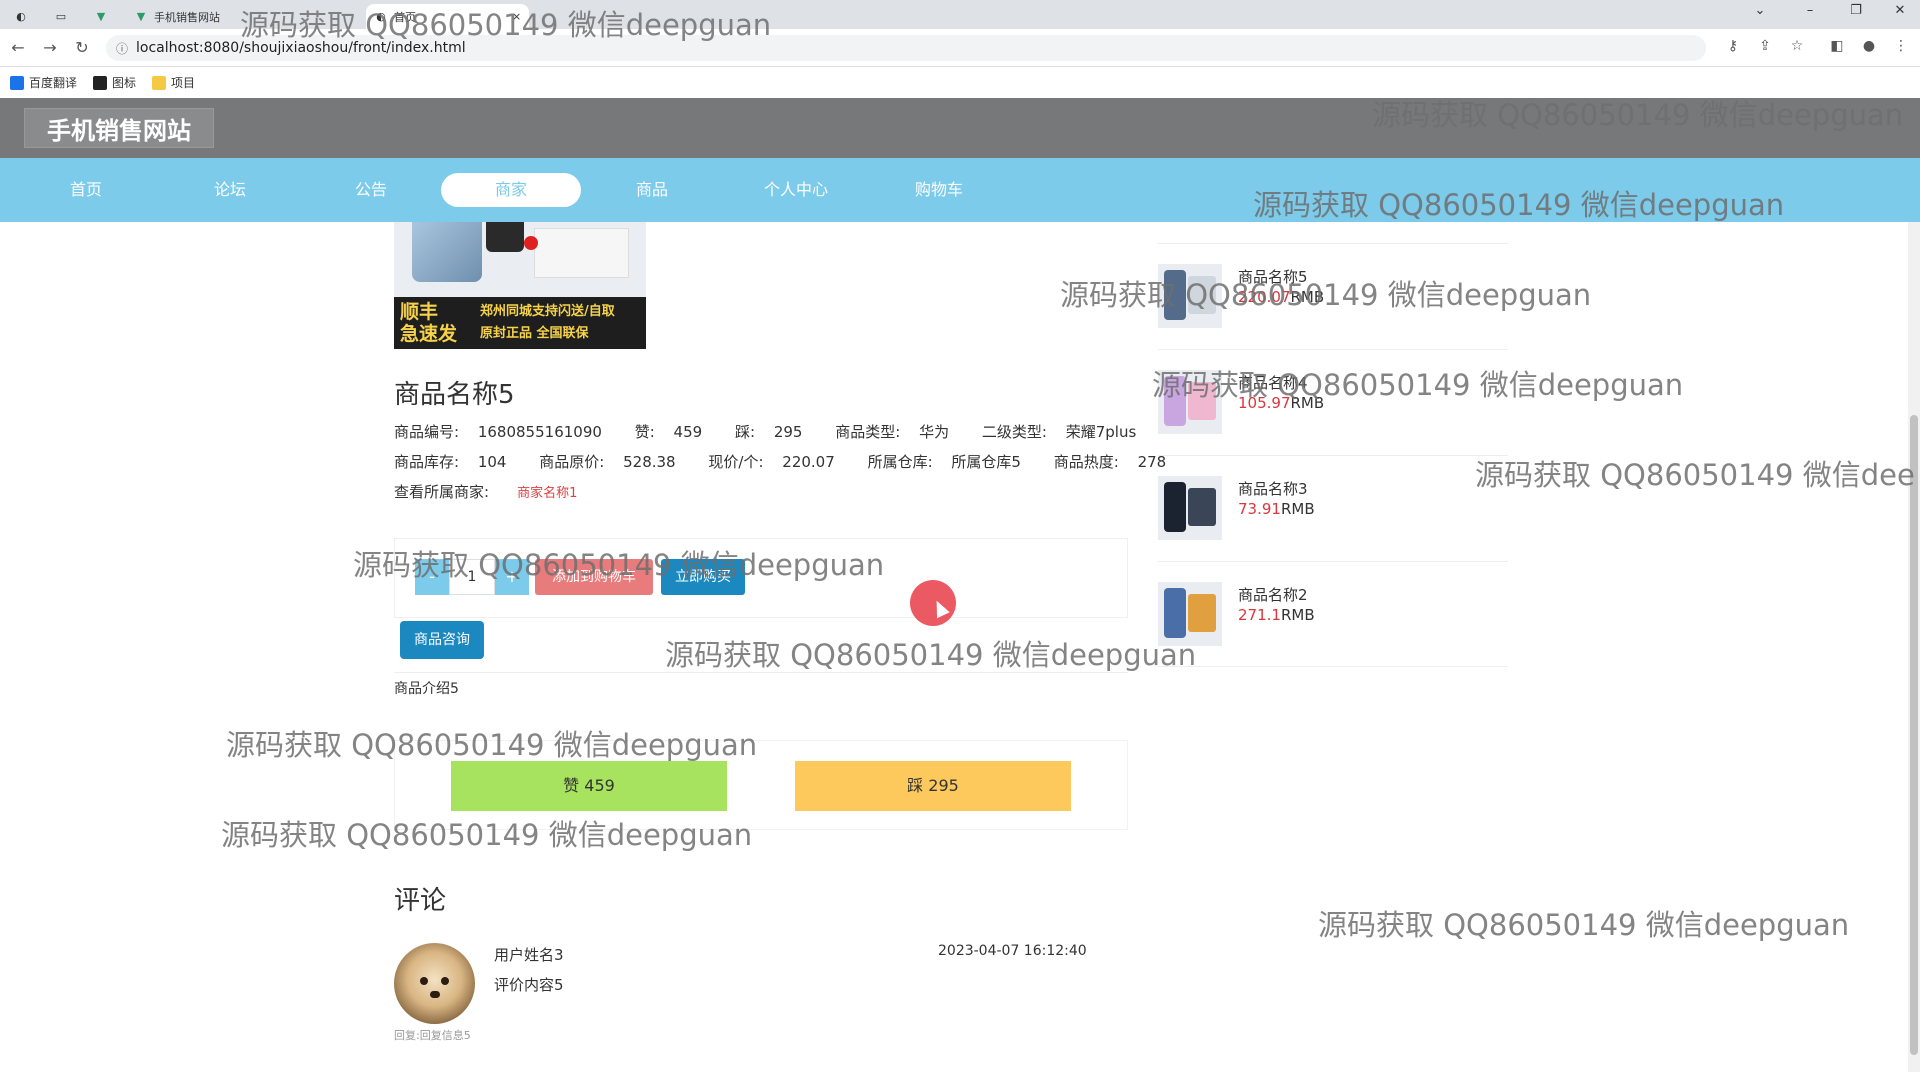  I want to click on dislikes-label: 踩:, so click(745, 432).